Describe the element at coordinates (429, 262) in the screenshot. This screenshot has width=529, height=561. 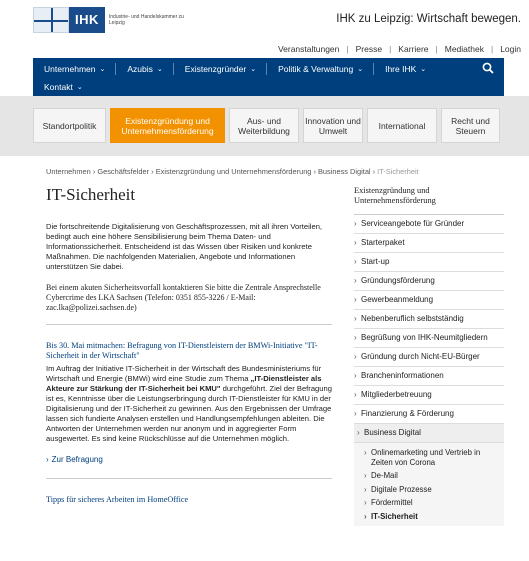
I see `sidebar-item: › Start-up` at that location.